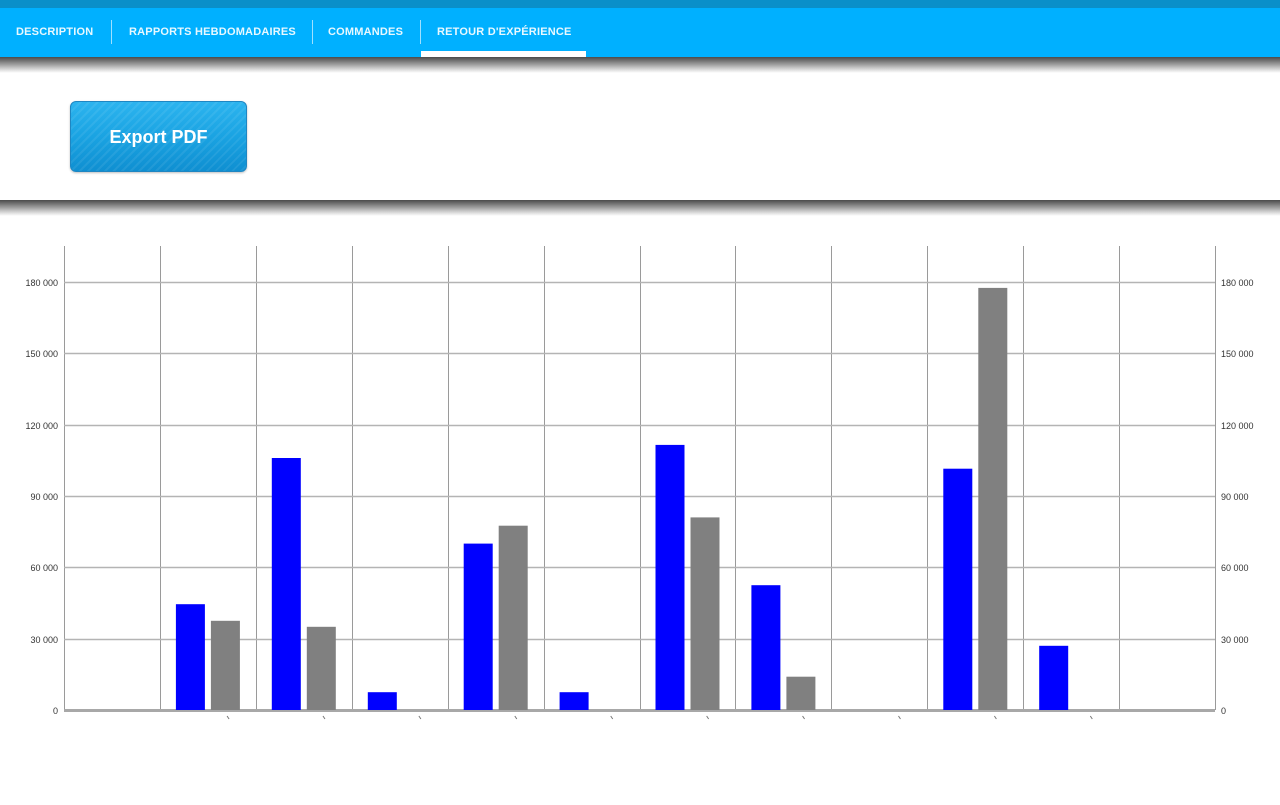  What do you see at coordinates (41, 354) in the screenshot?
I see `y-tick-label-left: 150 000` at bounding box center [41, 354].